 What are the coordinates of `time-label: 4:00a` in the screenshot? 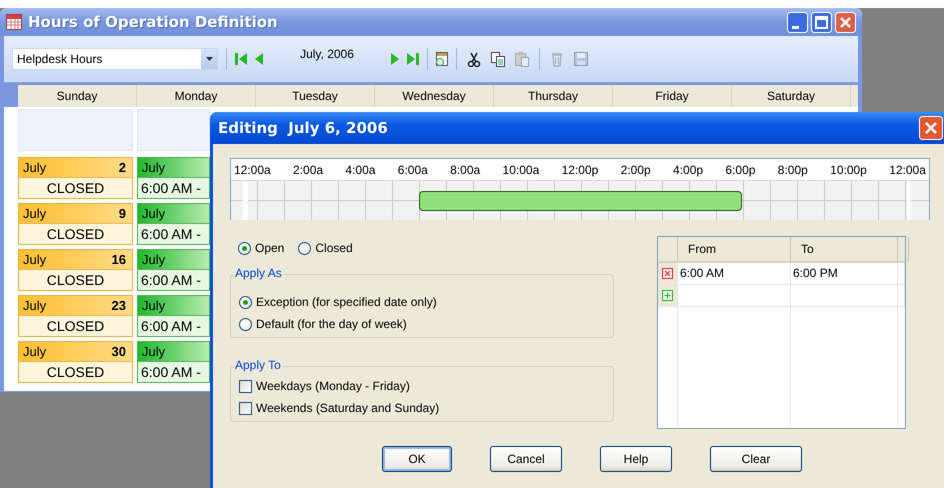 It's located at (360, 169).